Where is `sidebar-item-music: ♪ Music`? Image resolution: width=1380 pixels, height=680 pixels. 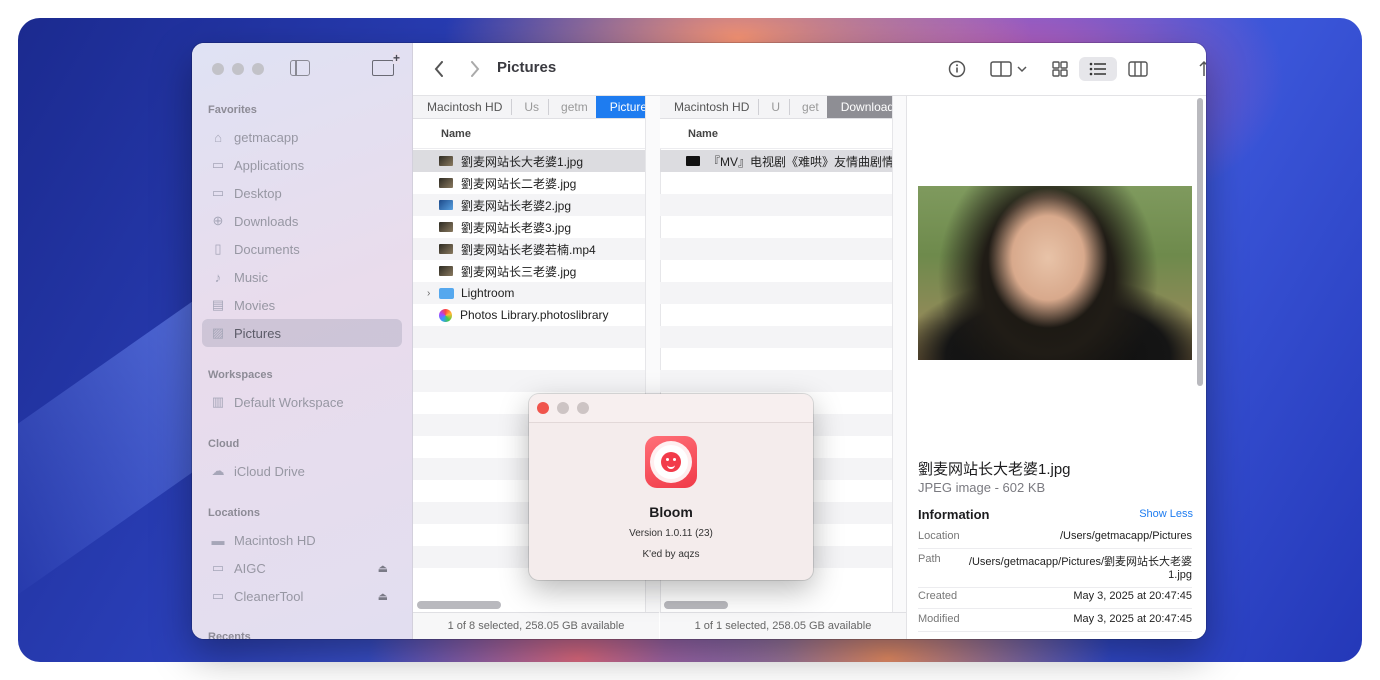 sidebar-item-music: ♪ Music is located at coordinates (302, 277).